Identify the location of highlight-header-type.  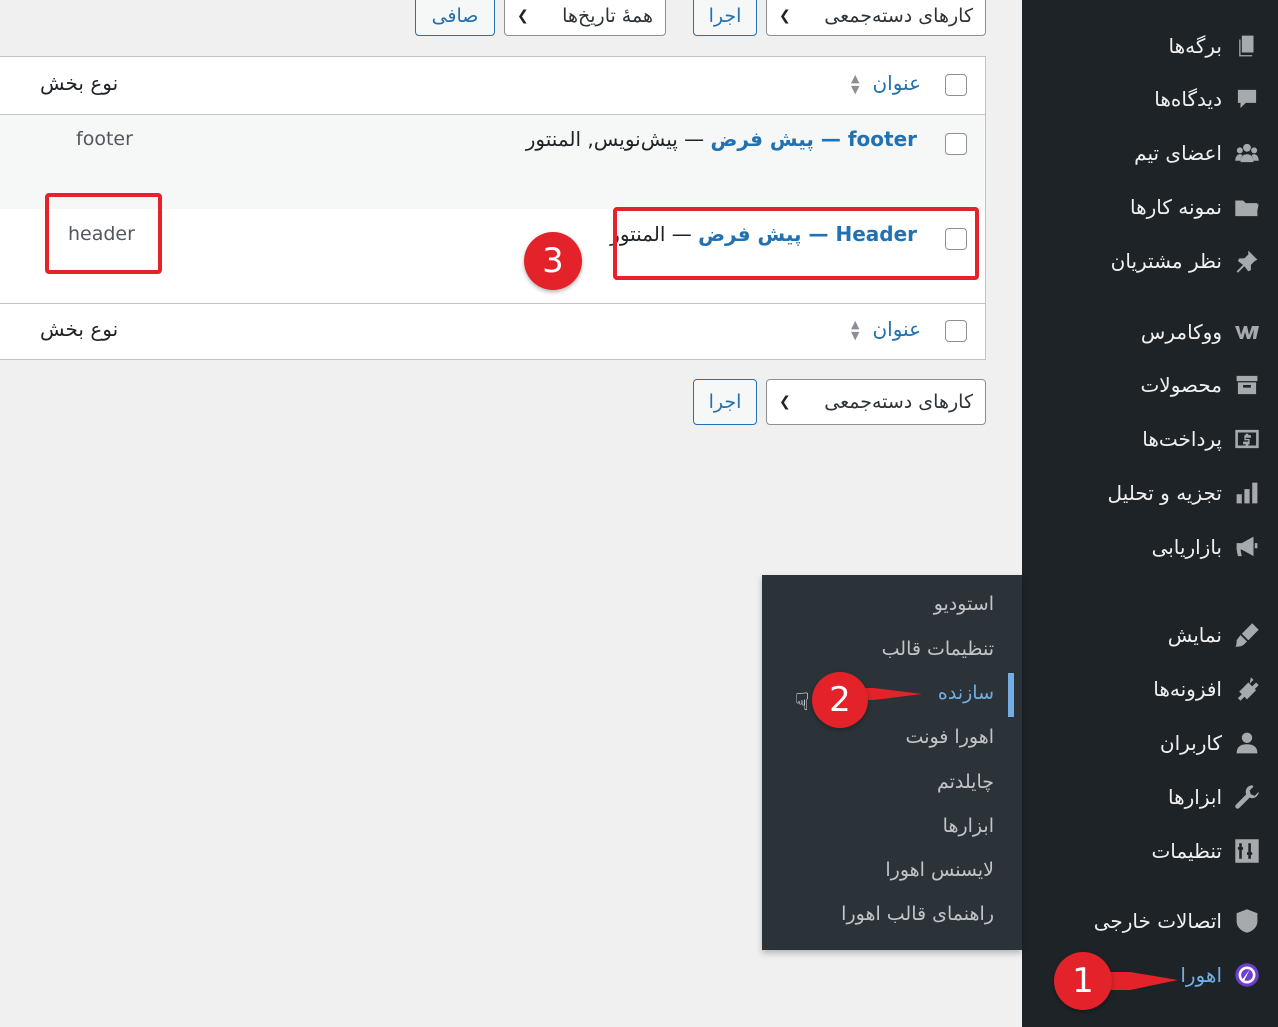
(103, 233).